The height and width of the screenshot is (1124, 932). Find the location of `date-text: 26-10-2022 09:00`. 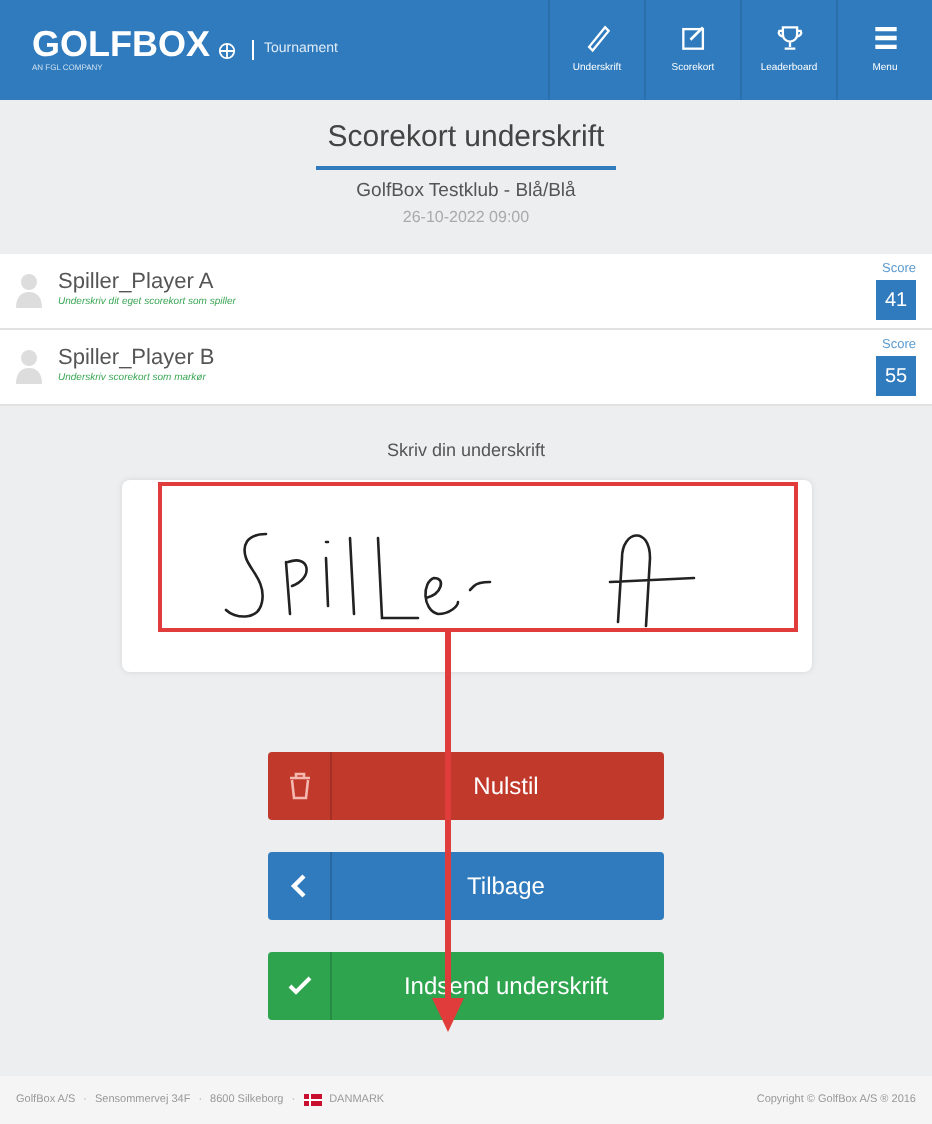

date-text: 26-10-2022 09:00 is located at coordinates (466, 217).